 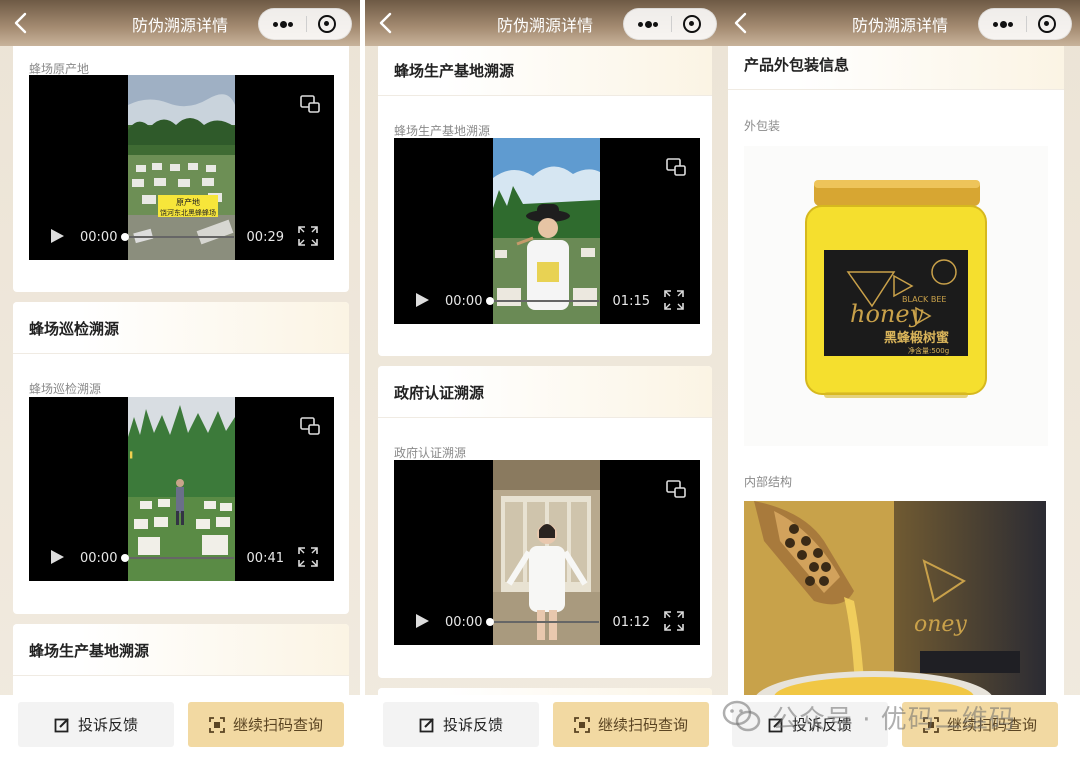 What do you see at coordinates (439, 393) in the screenshot?
I see `card-title: 政府认证溯源` at bounding box center [439, 393].